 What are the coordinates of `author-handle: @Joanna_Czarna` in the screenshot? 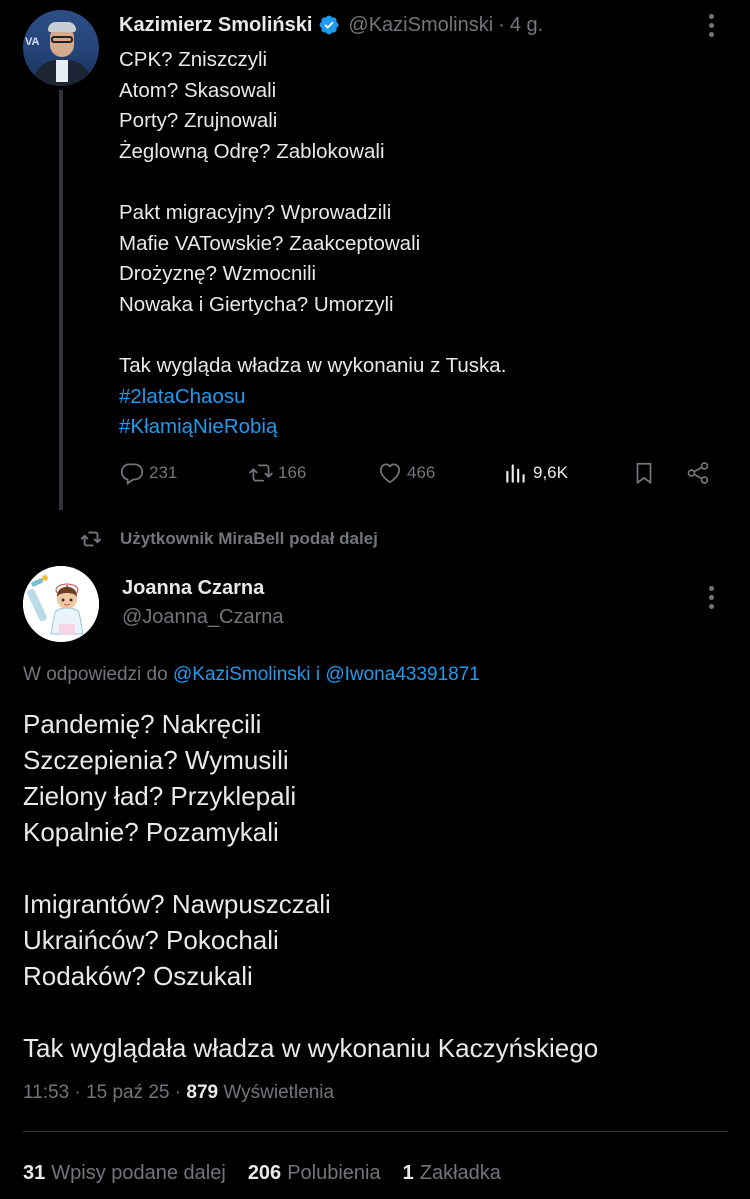 It's located at (203, 617).